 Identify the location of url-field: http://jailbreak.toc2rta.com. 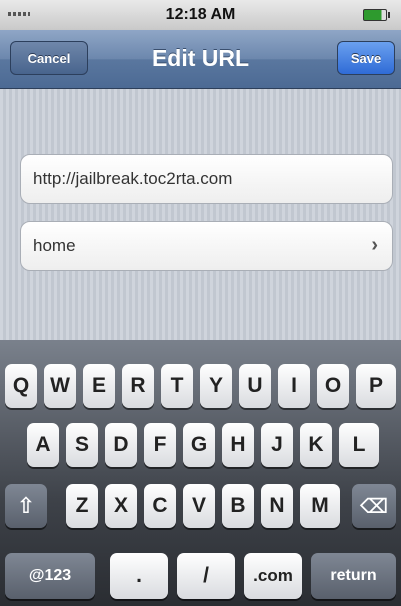
(206, 179).